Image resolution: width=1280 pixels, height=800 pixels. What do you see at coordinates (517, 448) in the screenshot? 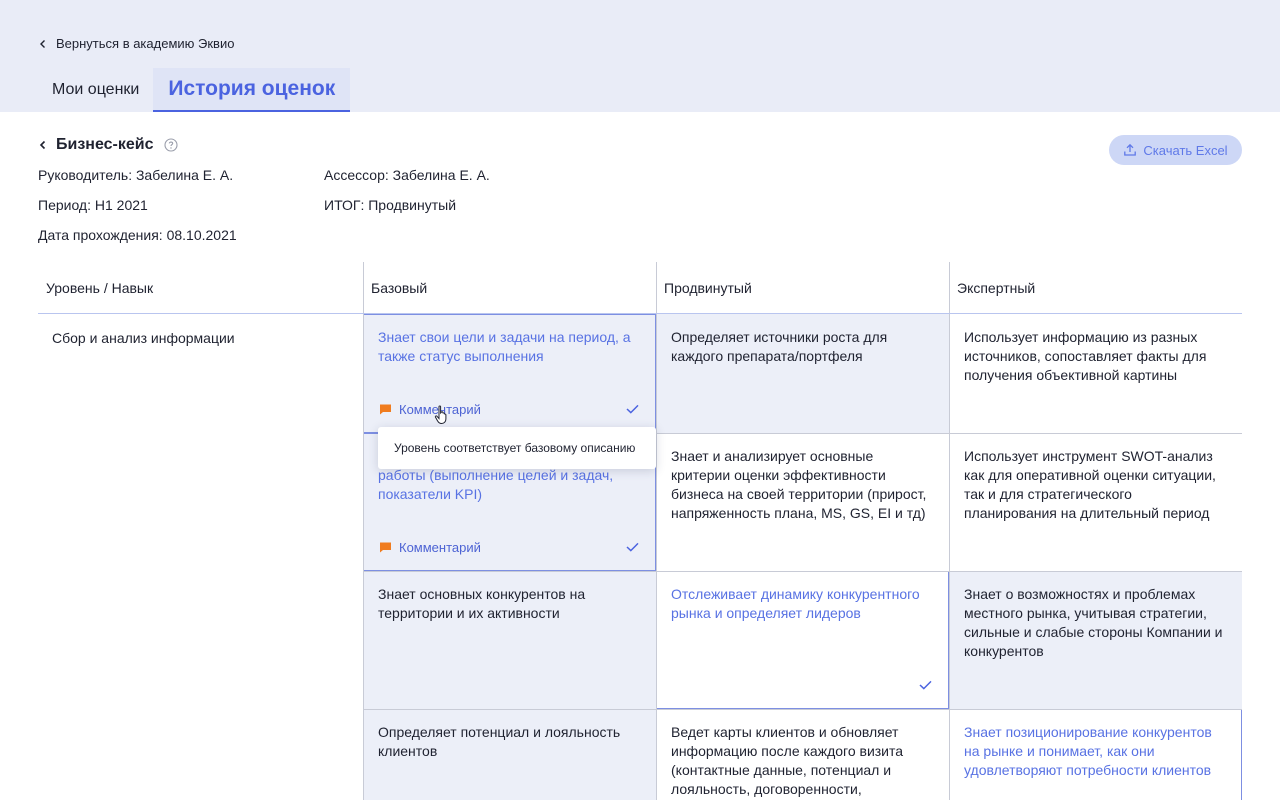
I see `comment-tooltip: Уровень соответствует базовому описанию` at bounding box center [517, 448].